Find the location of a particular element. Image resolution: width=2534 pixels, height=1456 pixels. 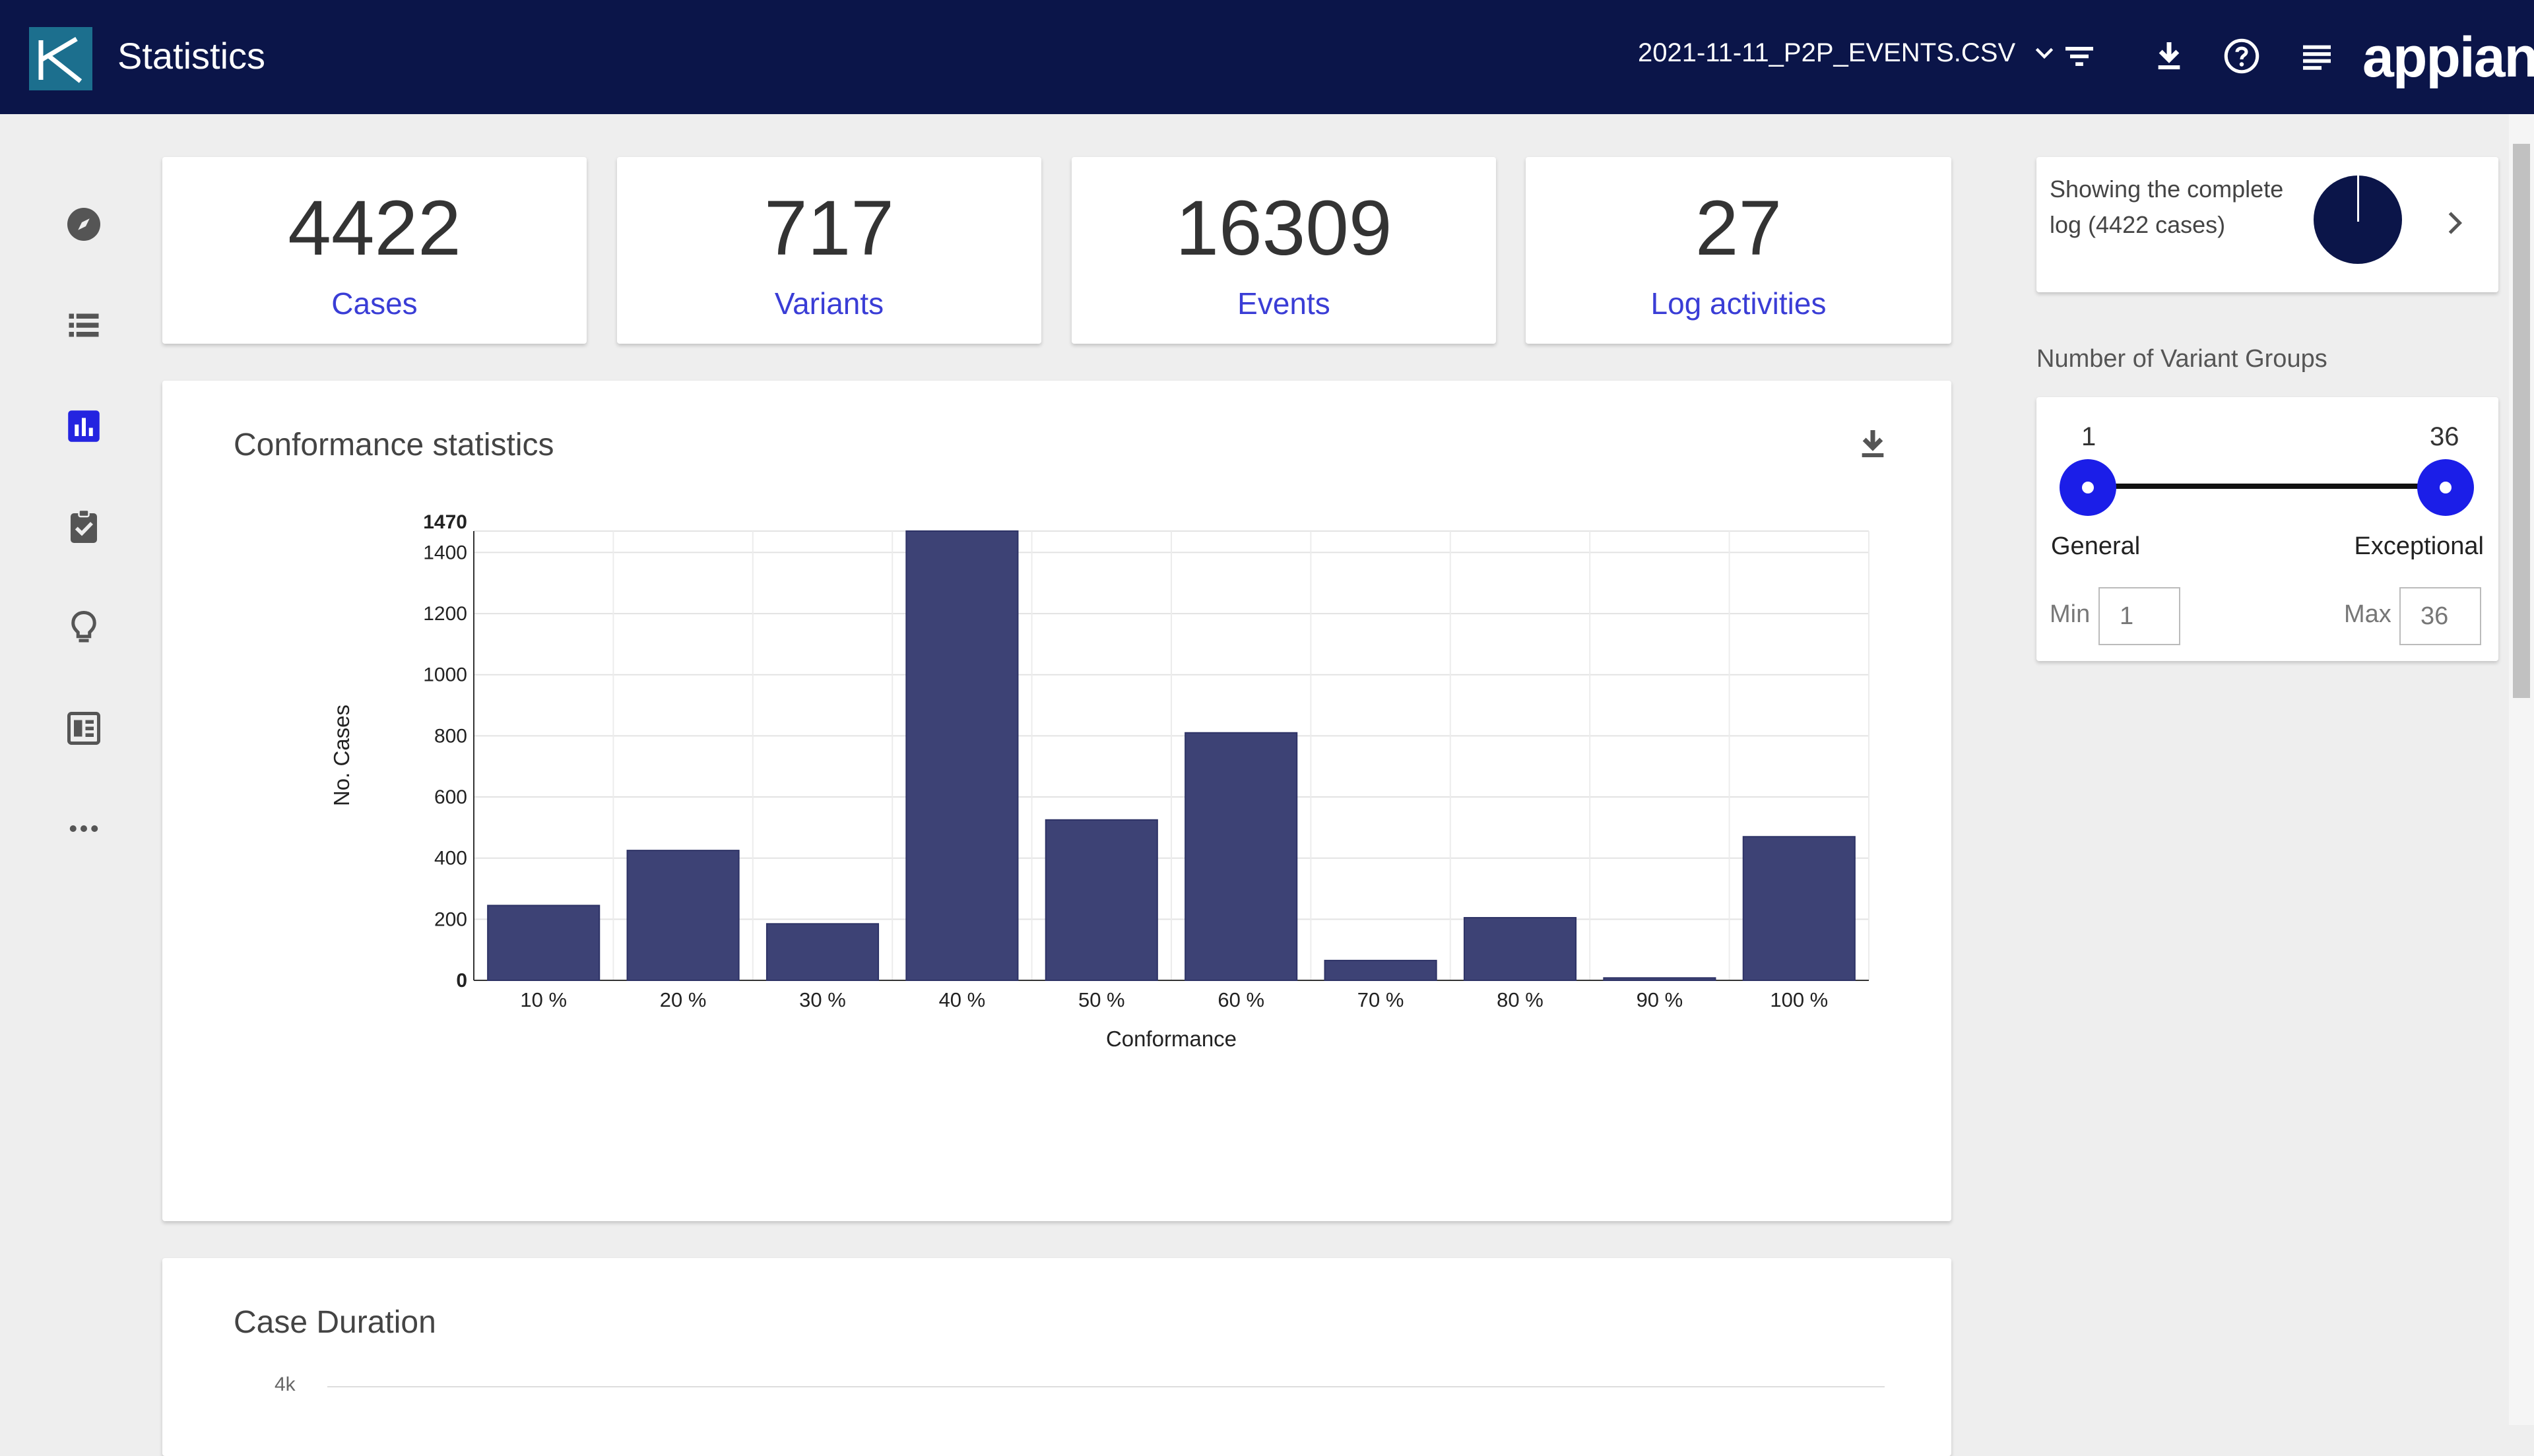

more-horizontal-icon is located at coordinates (83, 828).